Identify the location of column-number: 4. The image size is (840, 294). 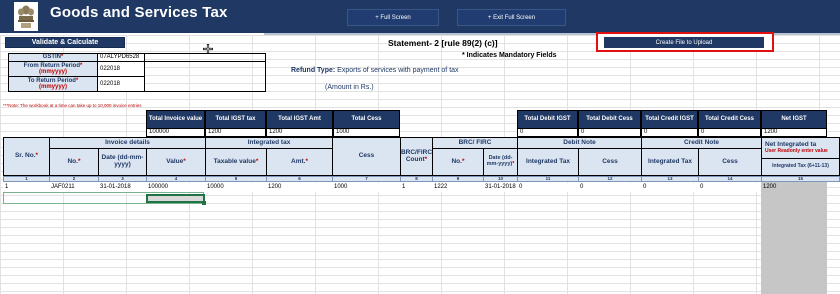
(176, 179).